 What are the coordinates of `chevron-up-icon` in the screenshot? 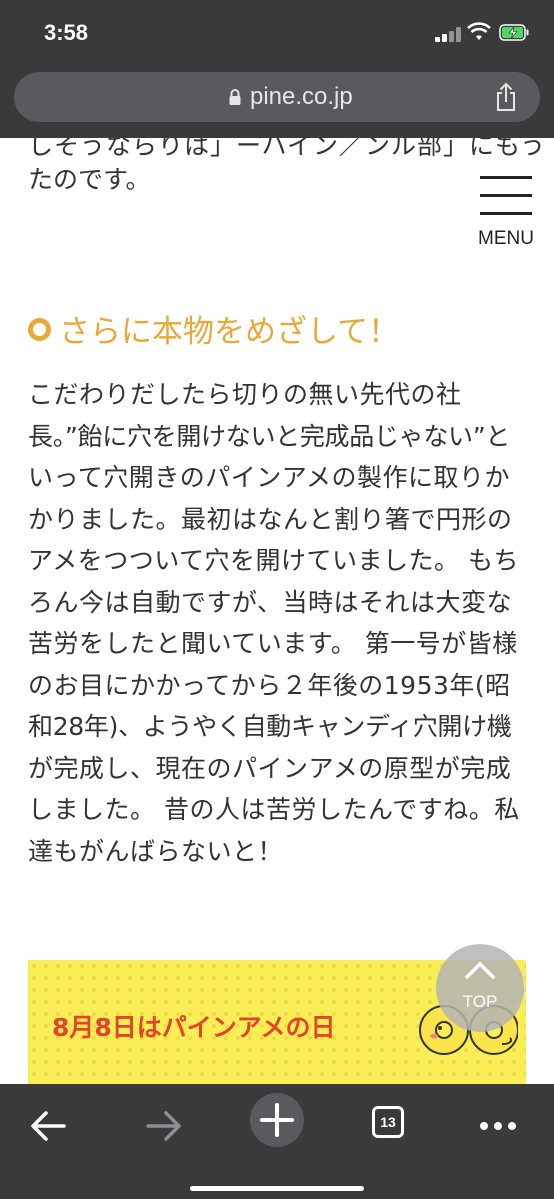 It's located at (480, 970).